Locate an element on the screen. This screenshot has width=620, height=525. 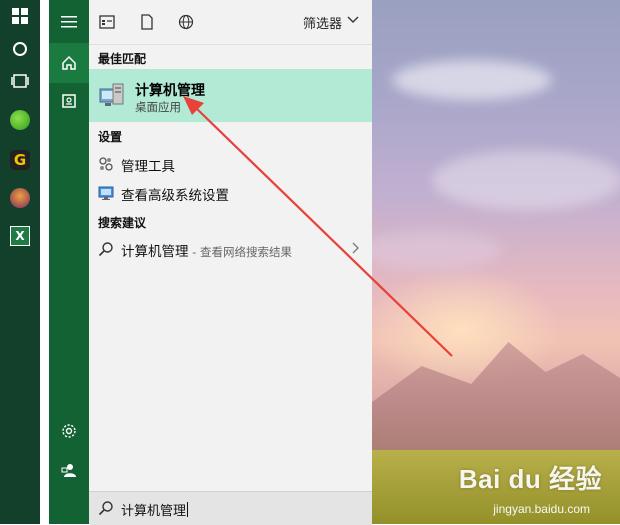
start-menu-rail is located at coordinates (69, 262).